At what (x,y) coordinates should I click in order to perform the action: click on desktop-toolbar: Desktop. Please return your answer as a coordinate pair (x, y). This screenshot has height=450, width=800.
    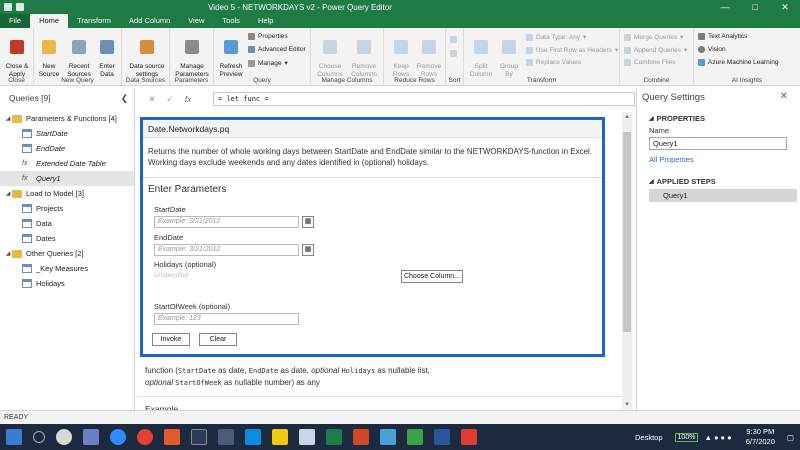
    Looking at the image, I should click on (649, 437).